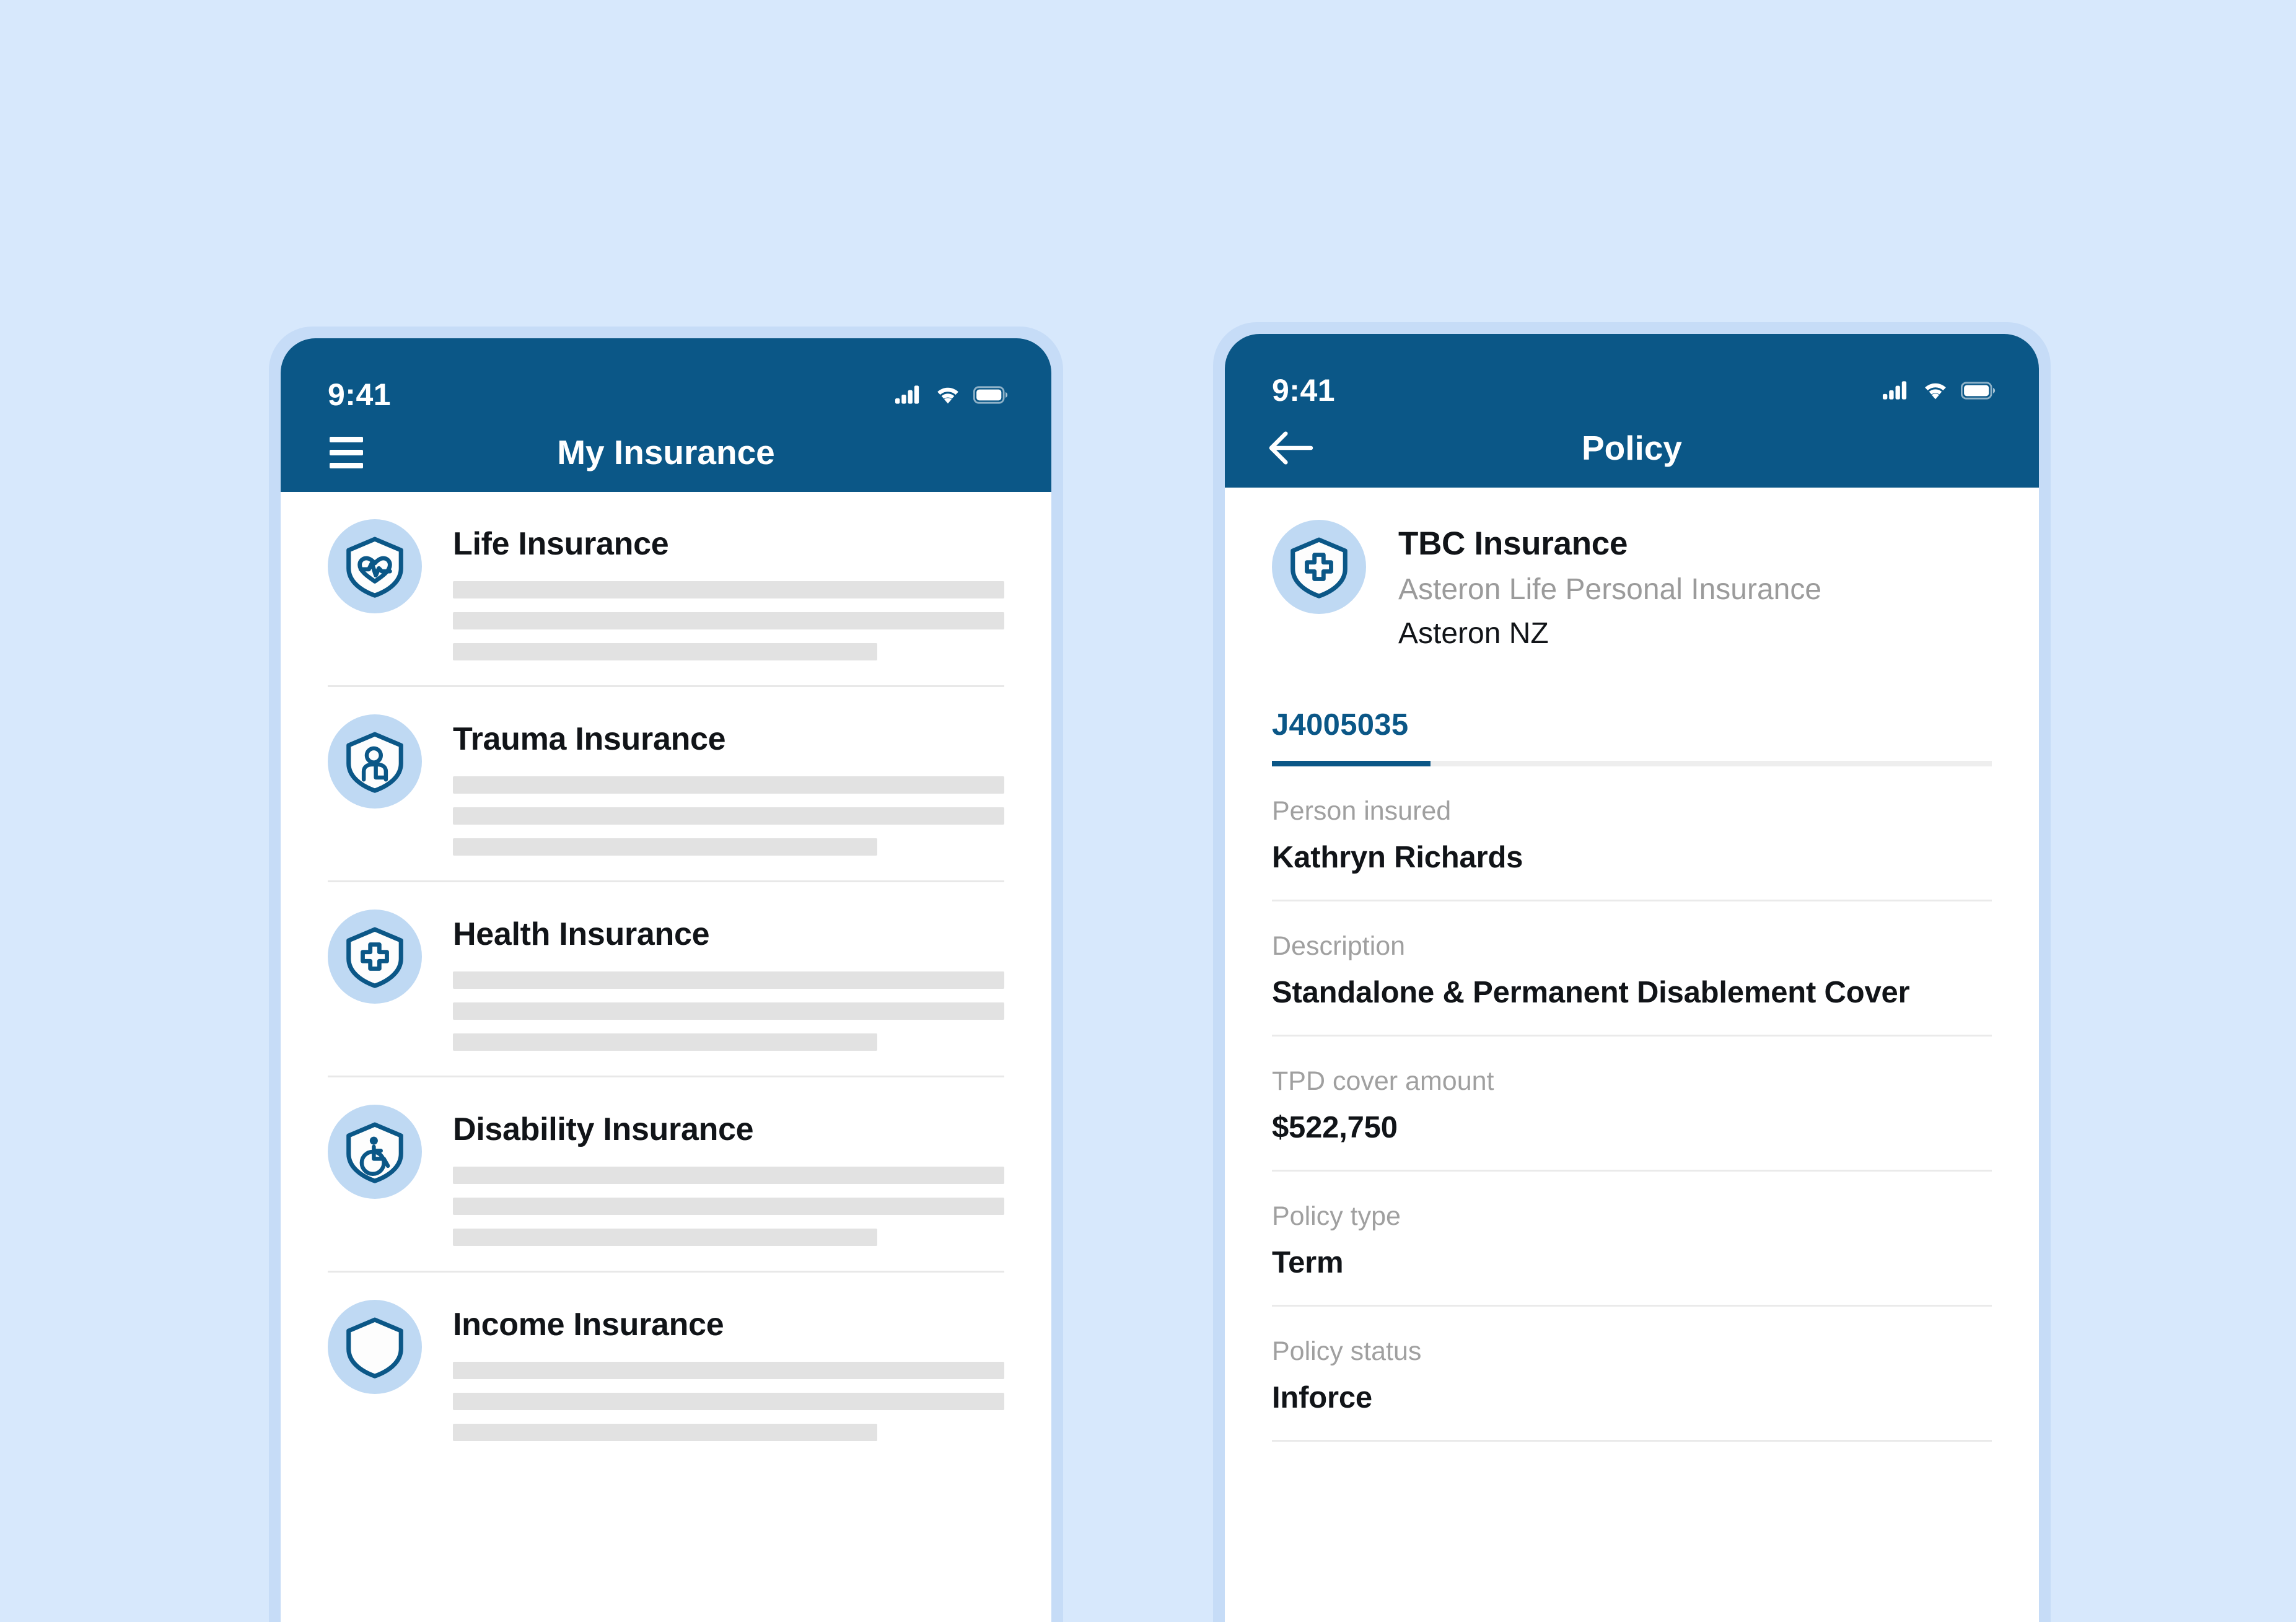  I want to click on field-value: Standalone & Permanent Disablement Cover, so click(1591, 993).